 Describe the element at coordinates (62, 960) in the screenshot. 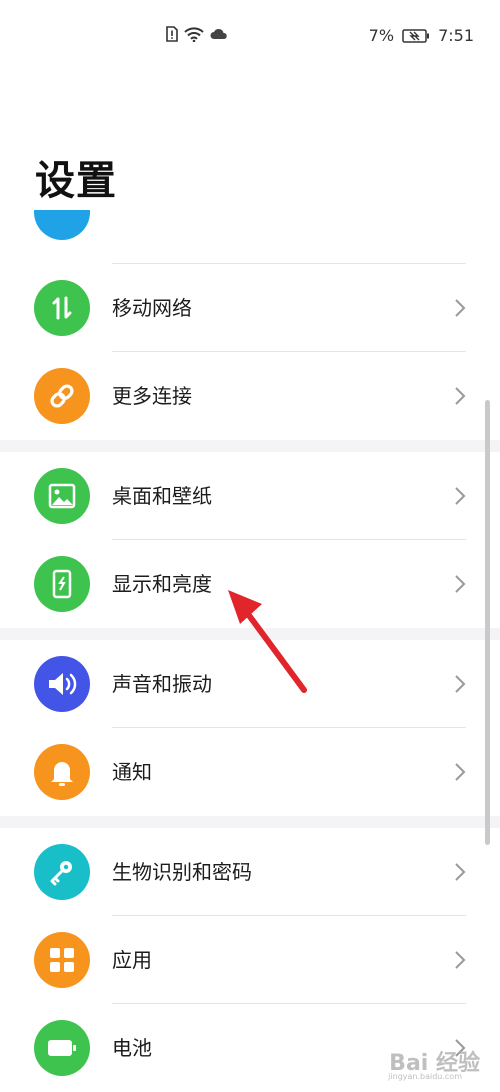

I see `grid-icon` at that location.